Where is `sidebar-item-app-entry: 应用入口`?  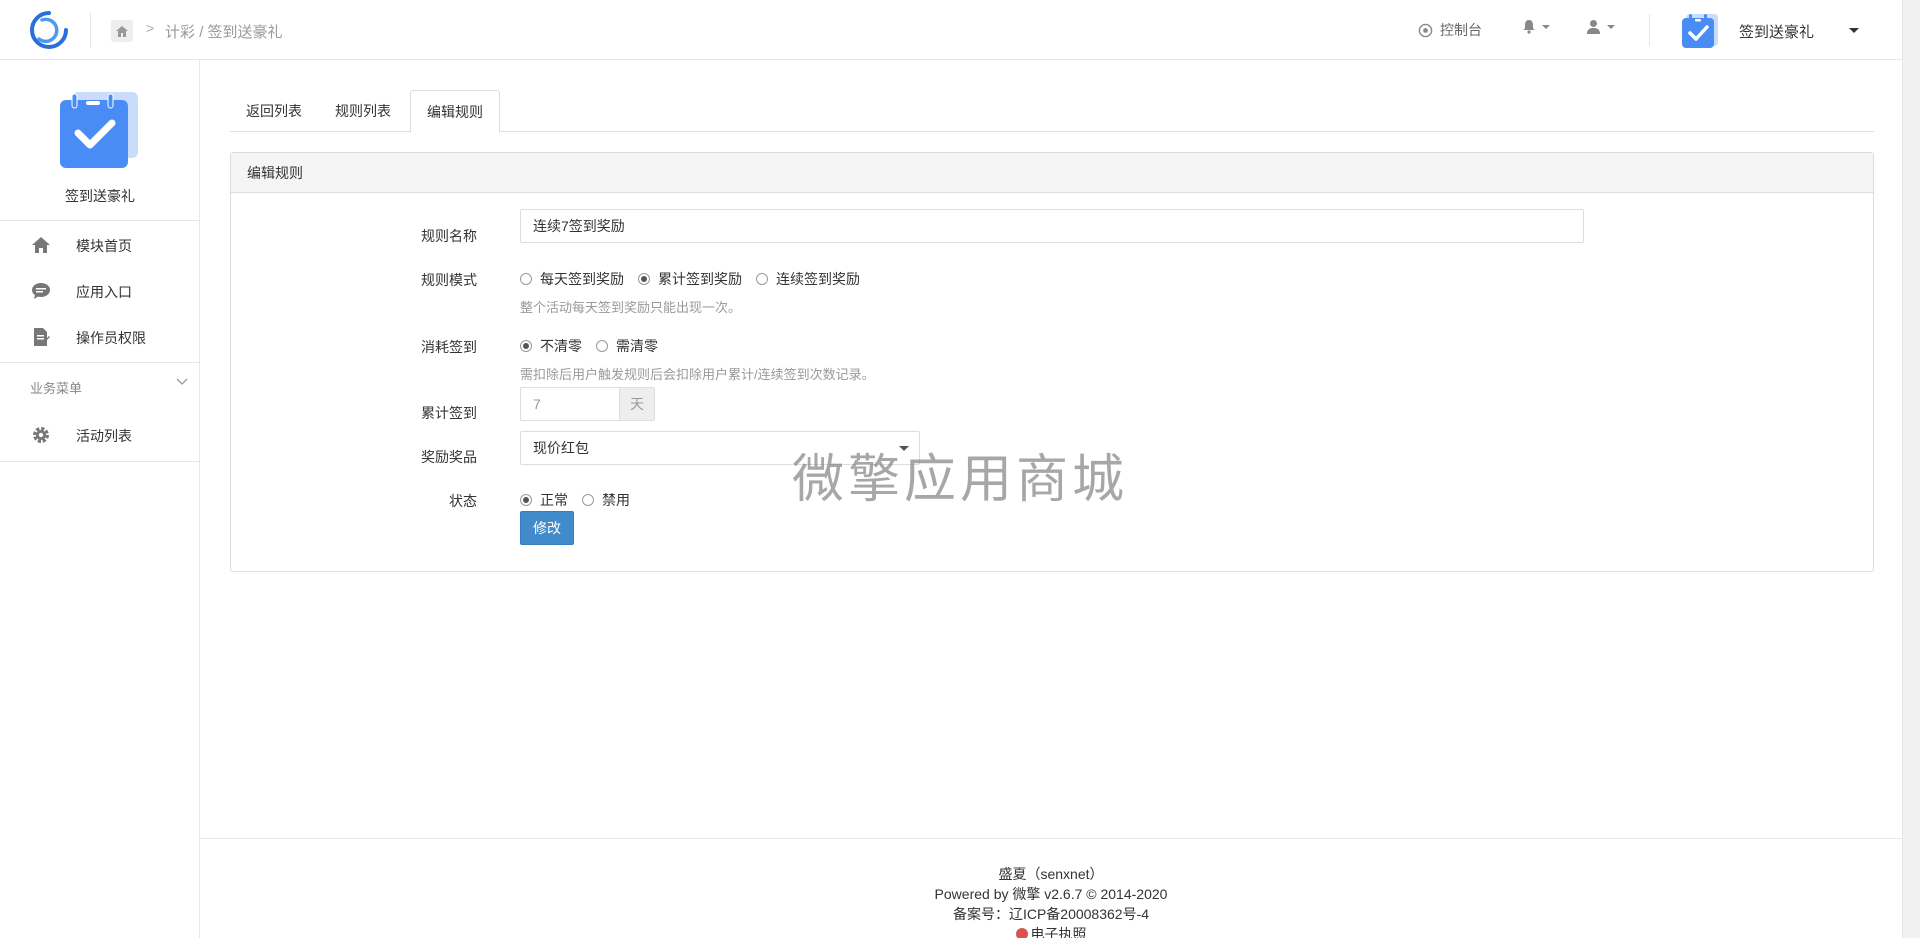 sidebar-item-app-entry: 应用入口 is located at coordinates (100, 291).